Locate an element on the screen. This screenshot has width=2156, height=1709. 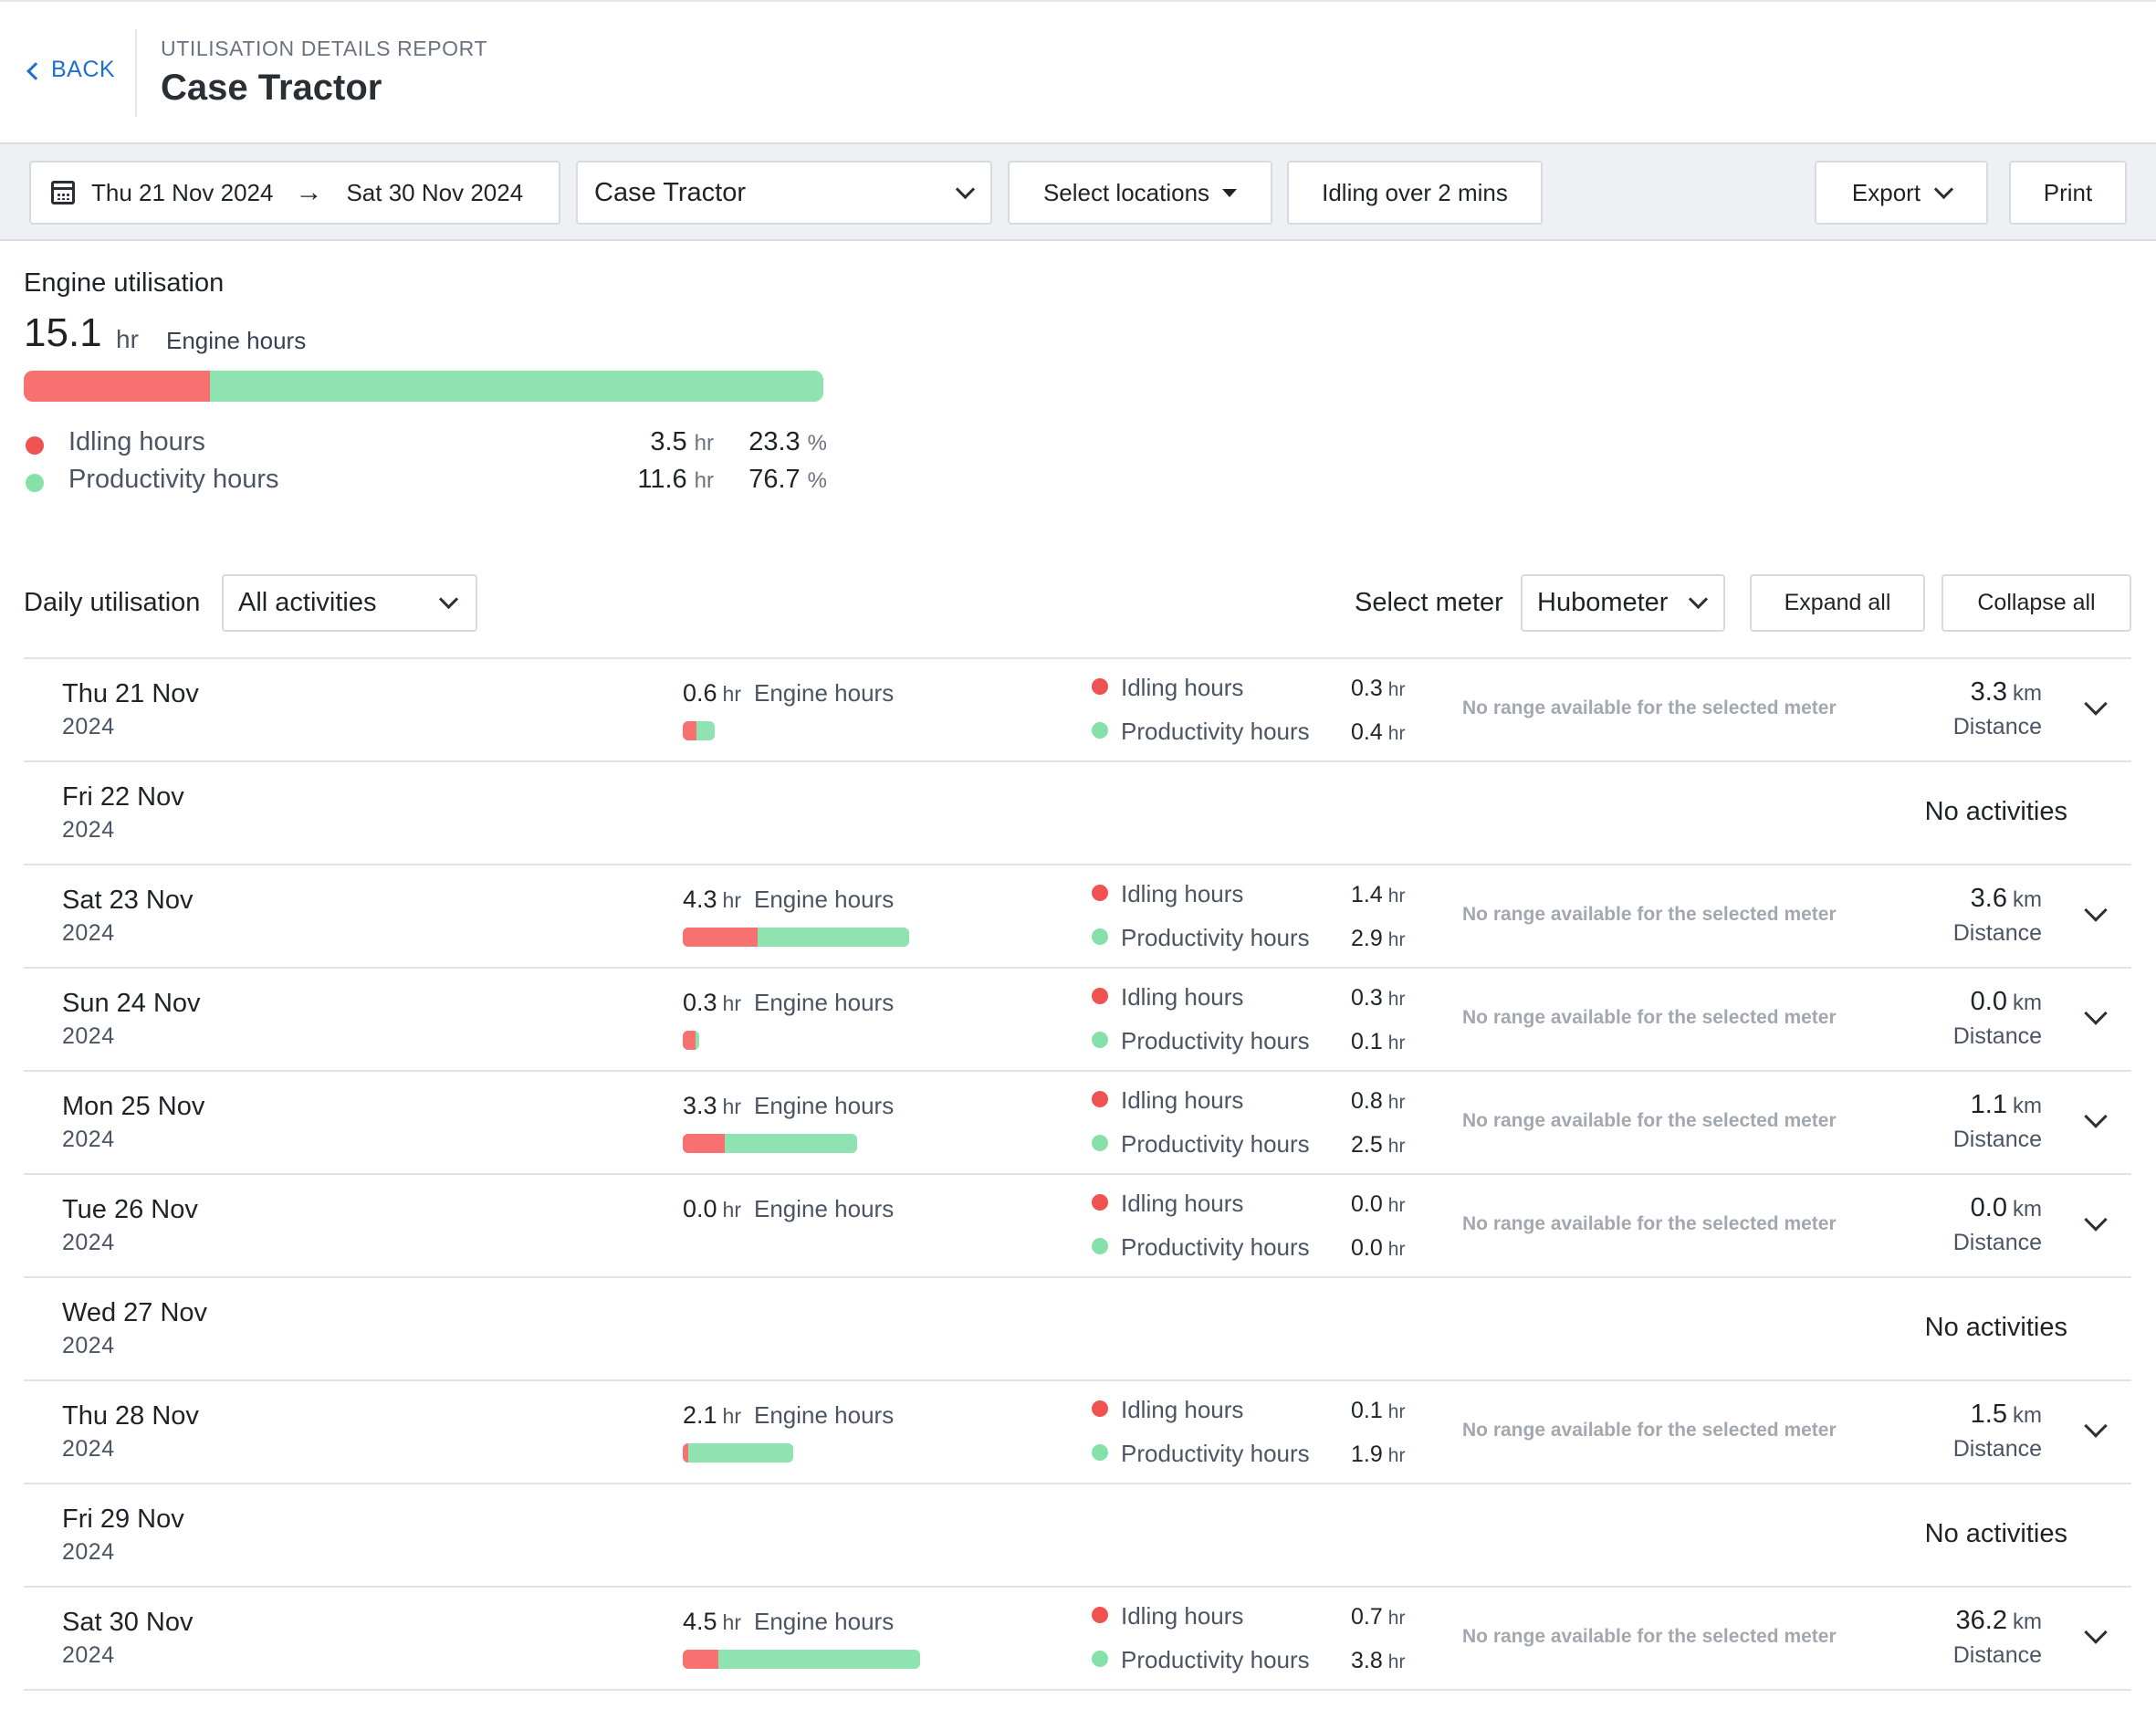
date-range-picker: Thu 21 Nov 2024 → Sat 30 Nov 2024 is located at coordinates (295, 193).